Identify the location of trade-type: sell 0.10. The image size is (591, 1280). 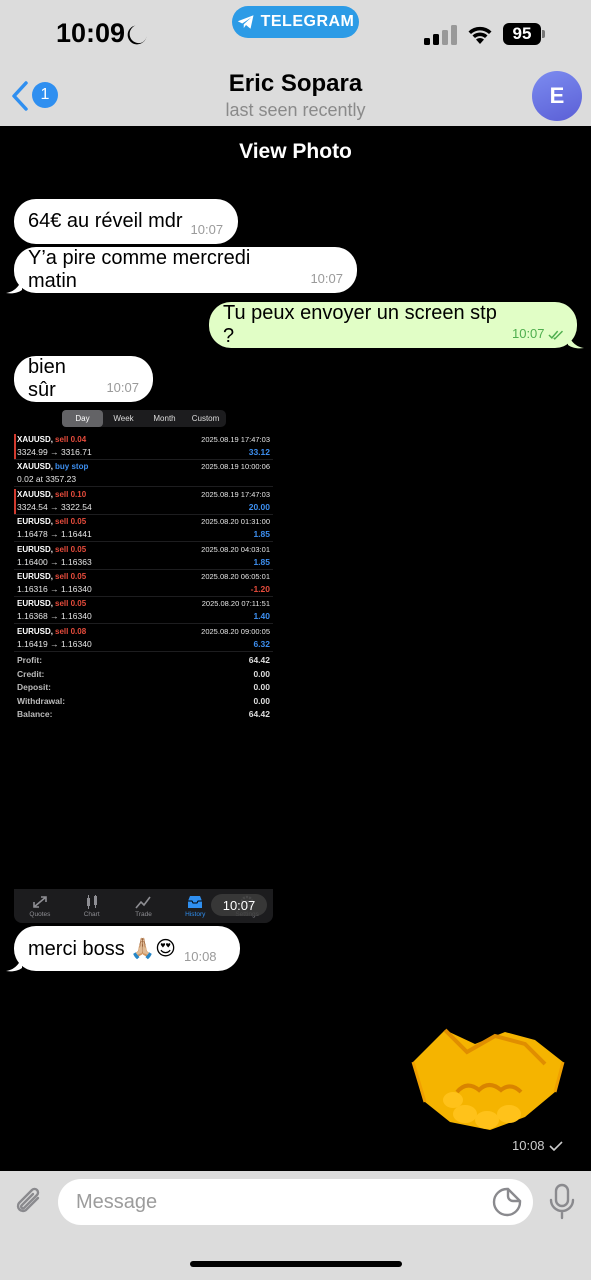
(71, 494).